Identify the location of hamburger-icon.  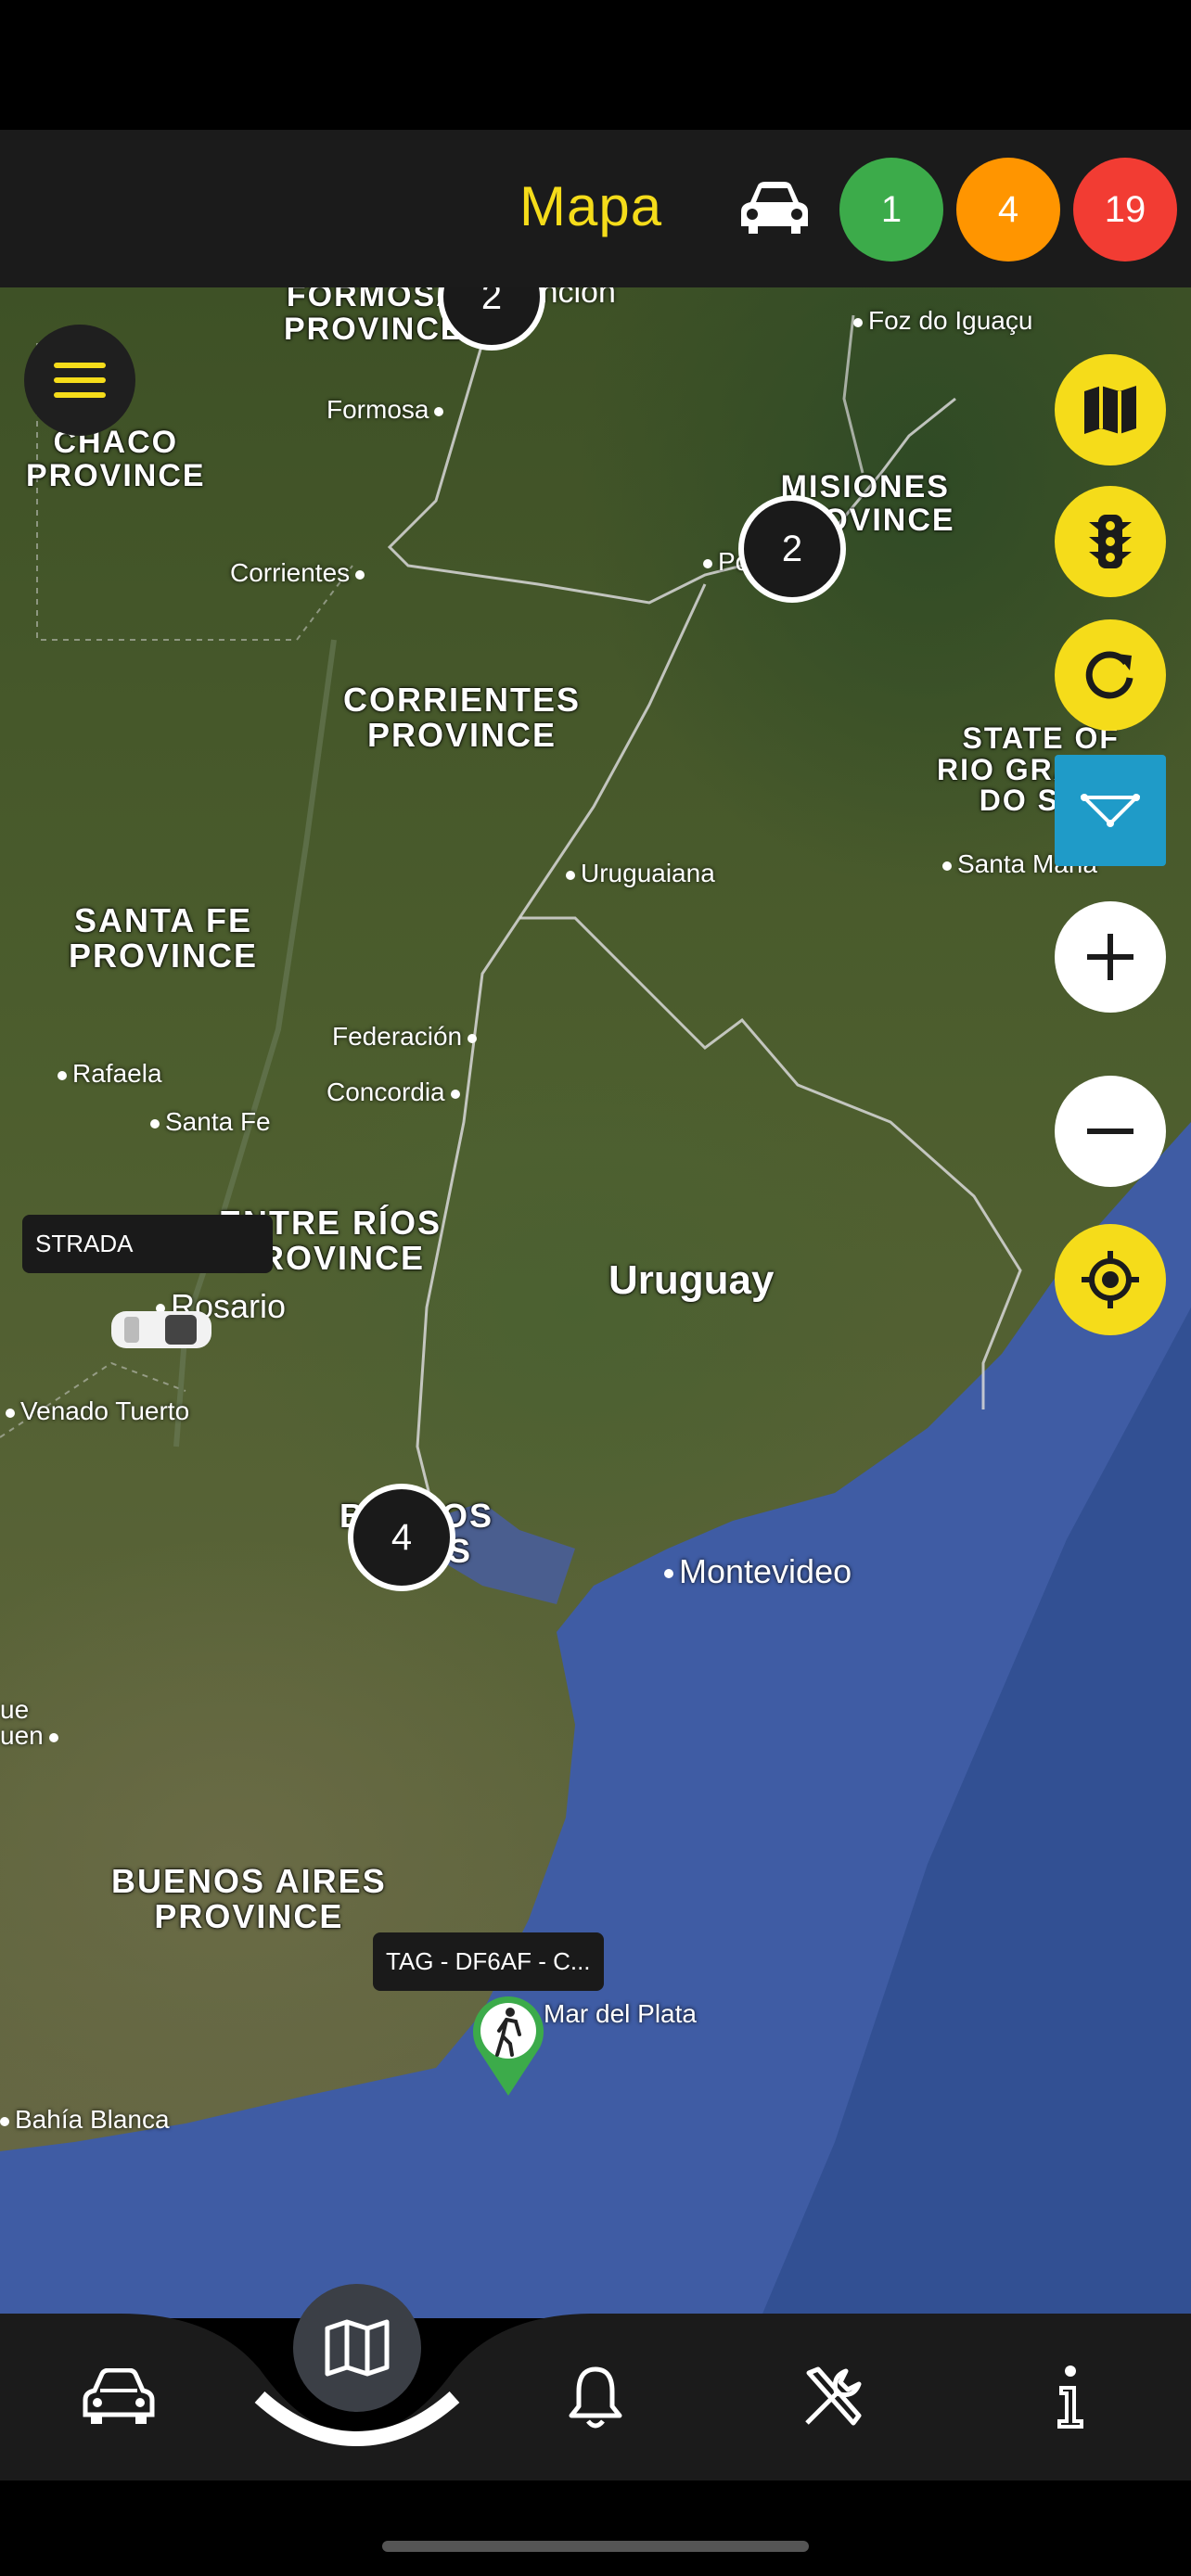
(80, 380).